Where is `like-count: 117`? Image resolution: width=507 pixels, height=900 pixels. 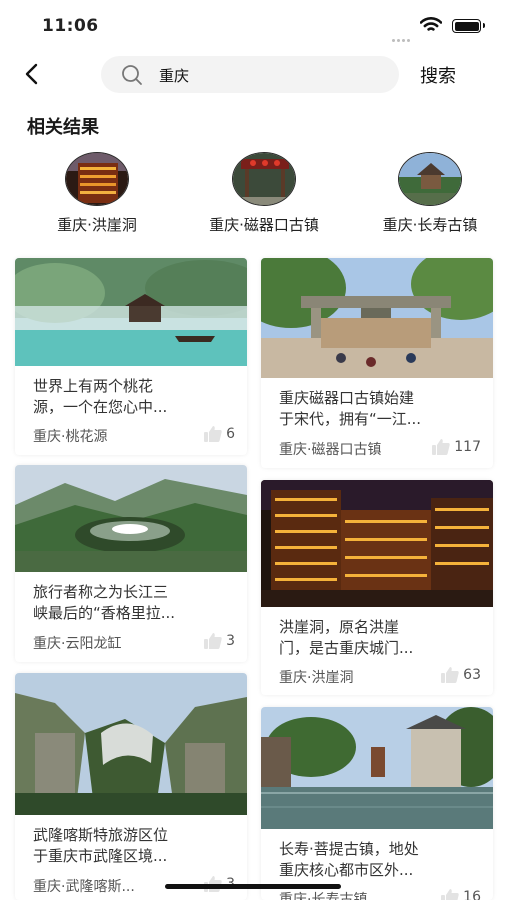 like-count: 117 is located at coordinates (467, 447).